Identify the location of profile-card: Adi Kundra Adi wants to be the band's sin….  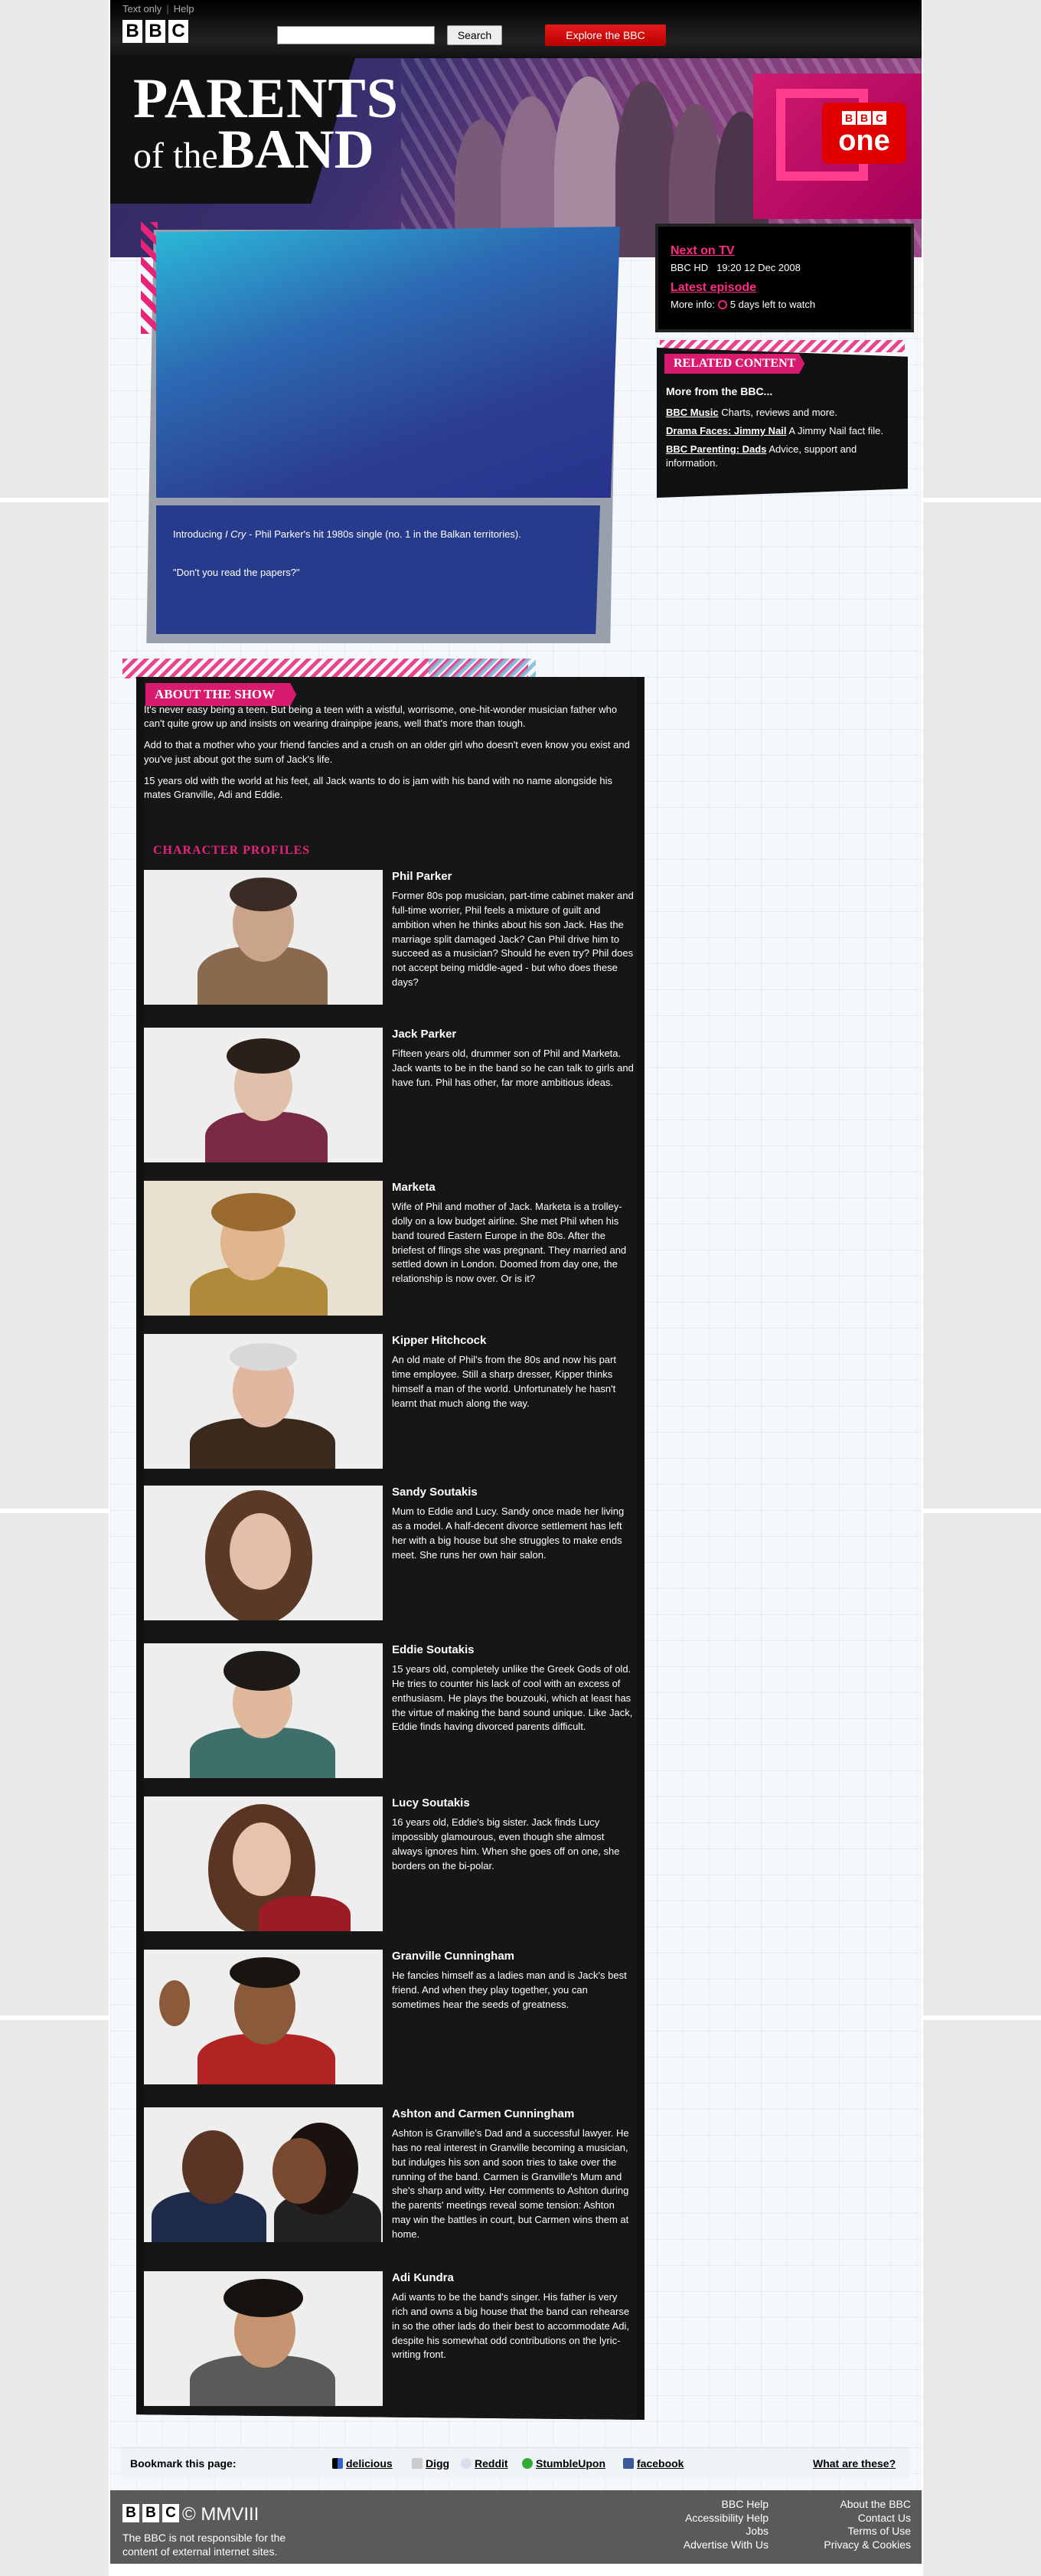
(390, 2339).